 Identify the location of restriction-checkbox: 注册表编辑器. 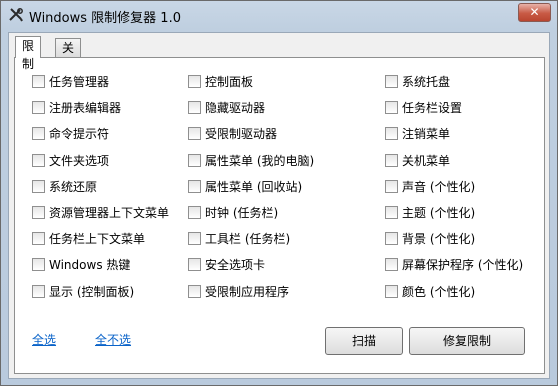
(76, 107).